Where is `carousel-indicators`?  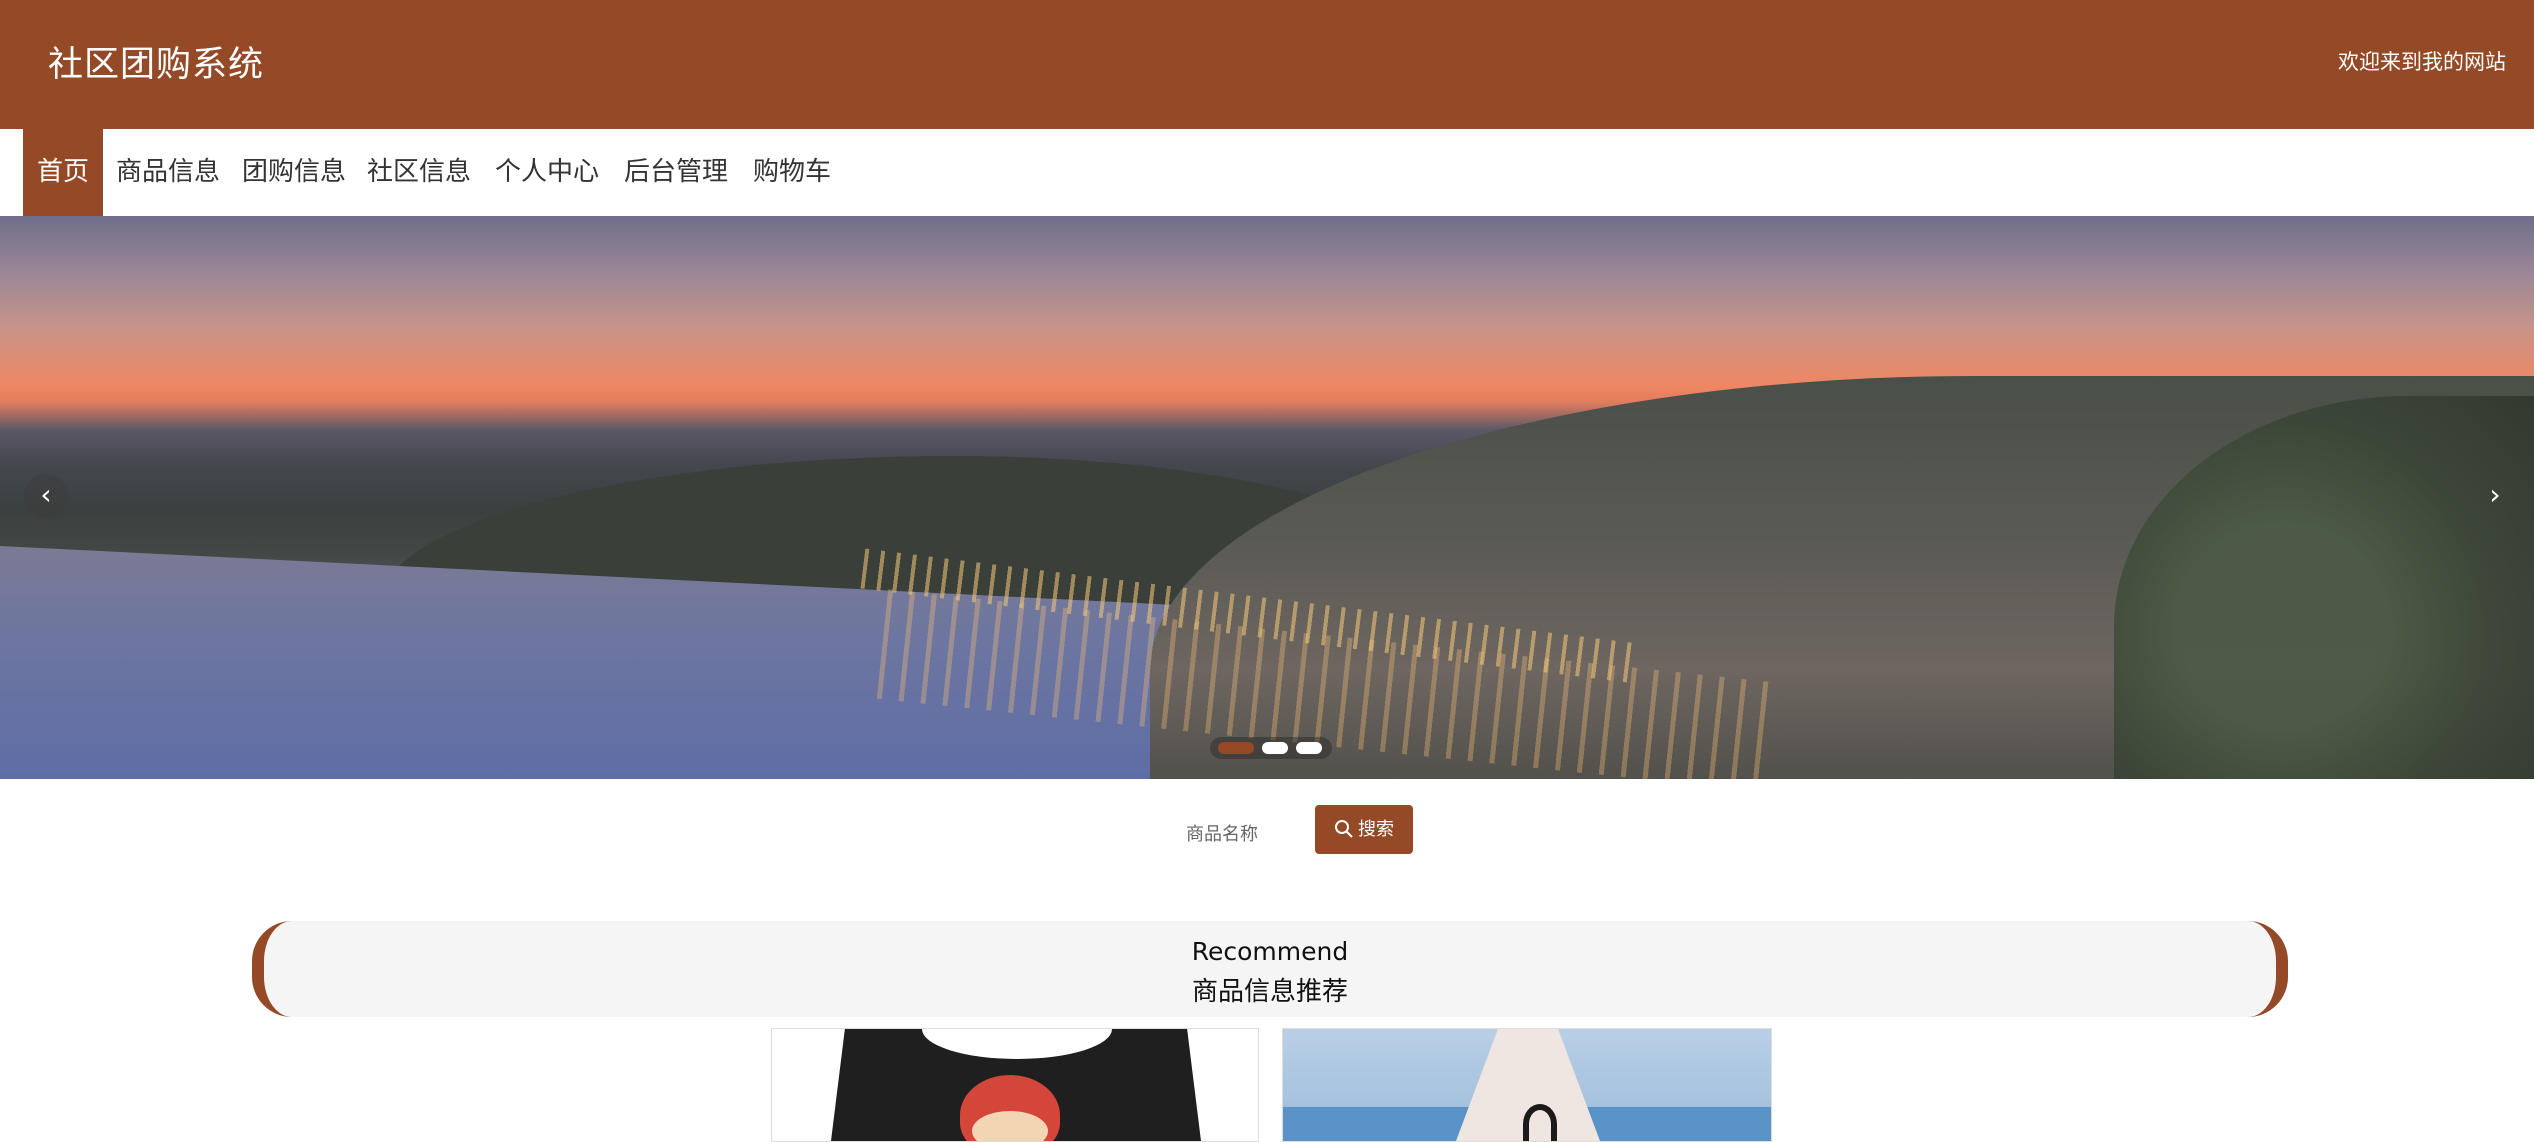
carousel-indicators is located at coordinates (1271, 748).